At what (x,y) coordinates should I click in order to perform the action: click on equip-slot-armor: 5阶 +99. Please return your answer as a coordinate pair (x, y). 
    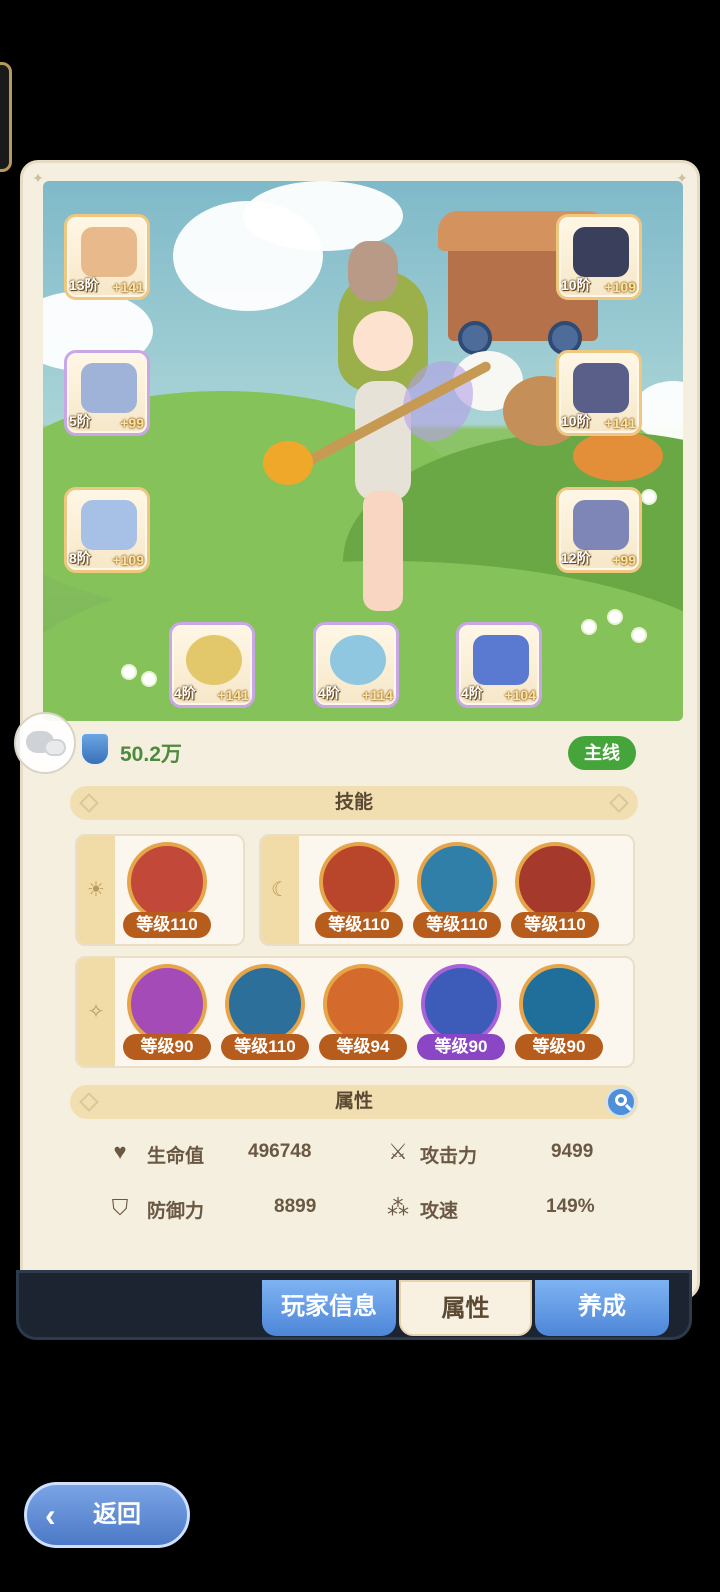
    Looking at the image, I should click on (107, 393).